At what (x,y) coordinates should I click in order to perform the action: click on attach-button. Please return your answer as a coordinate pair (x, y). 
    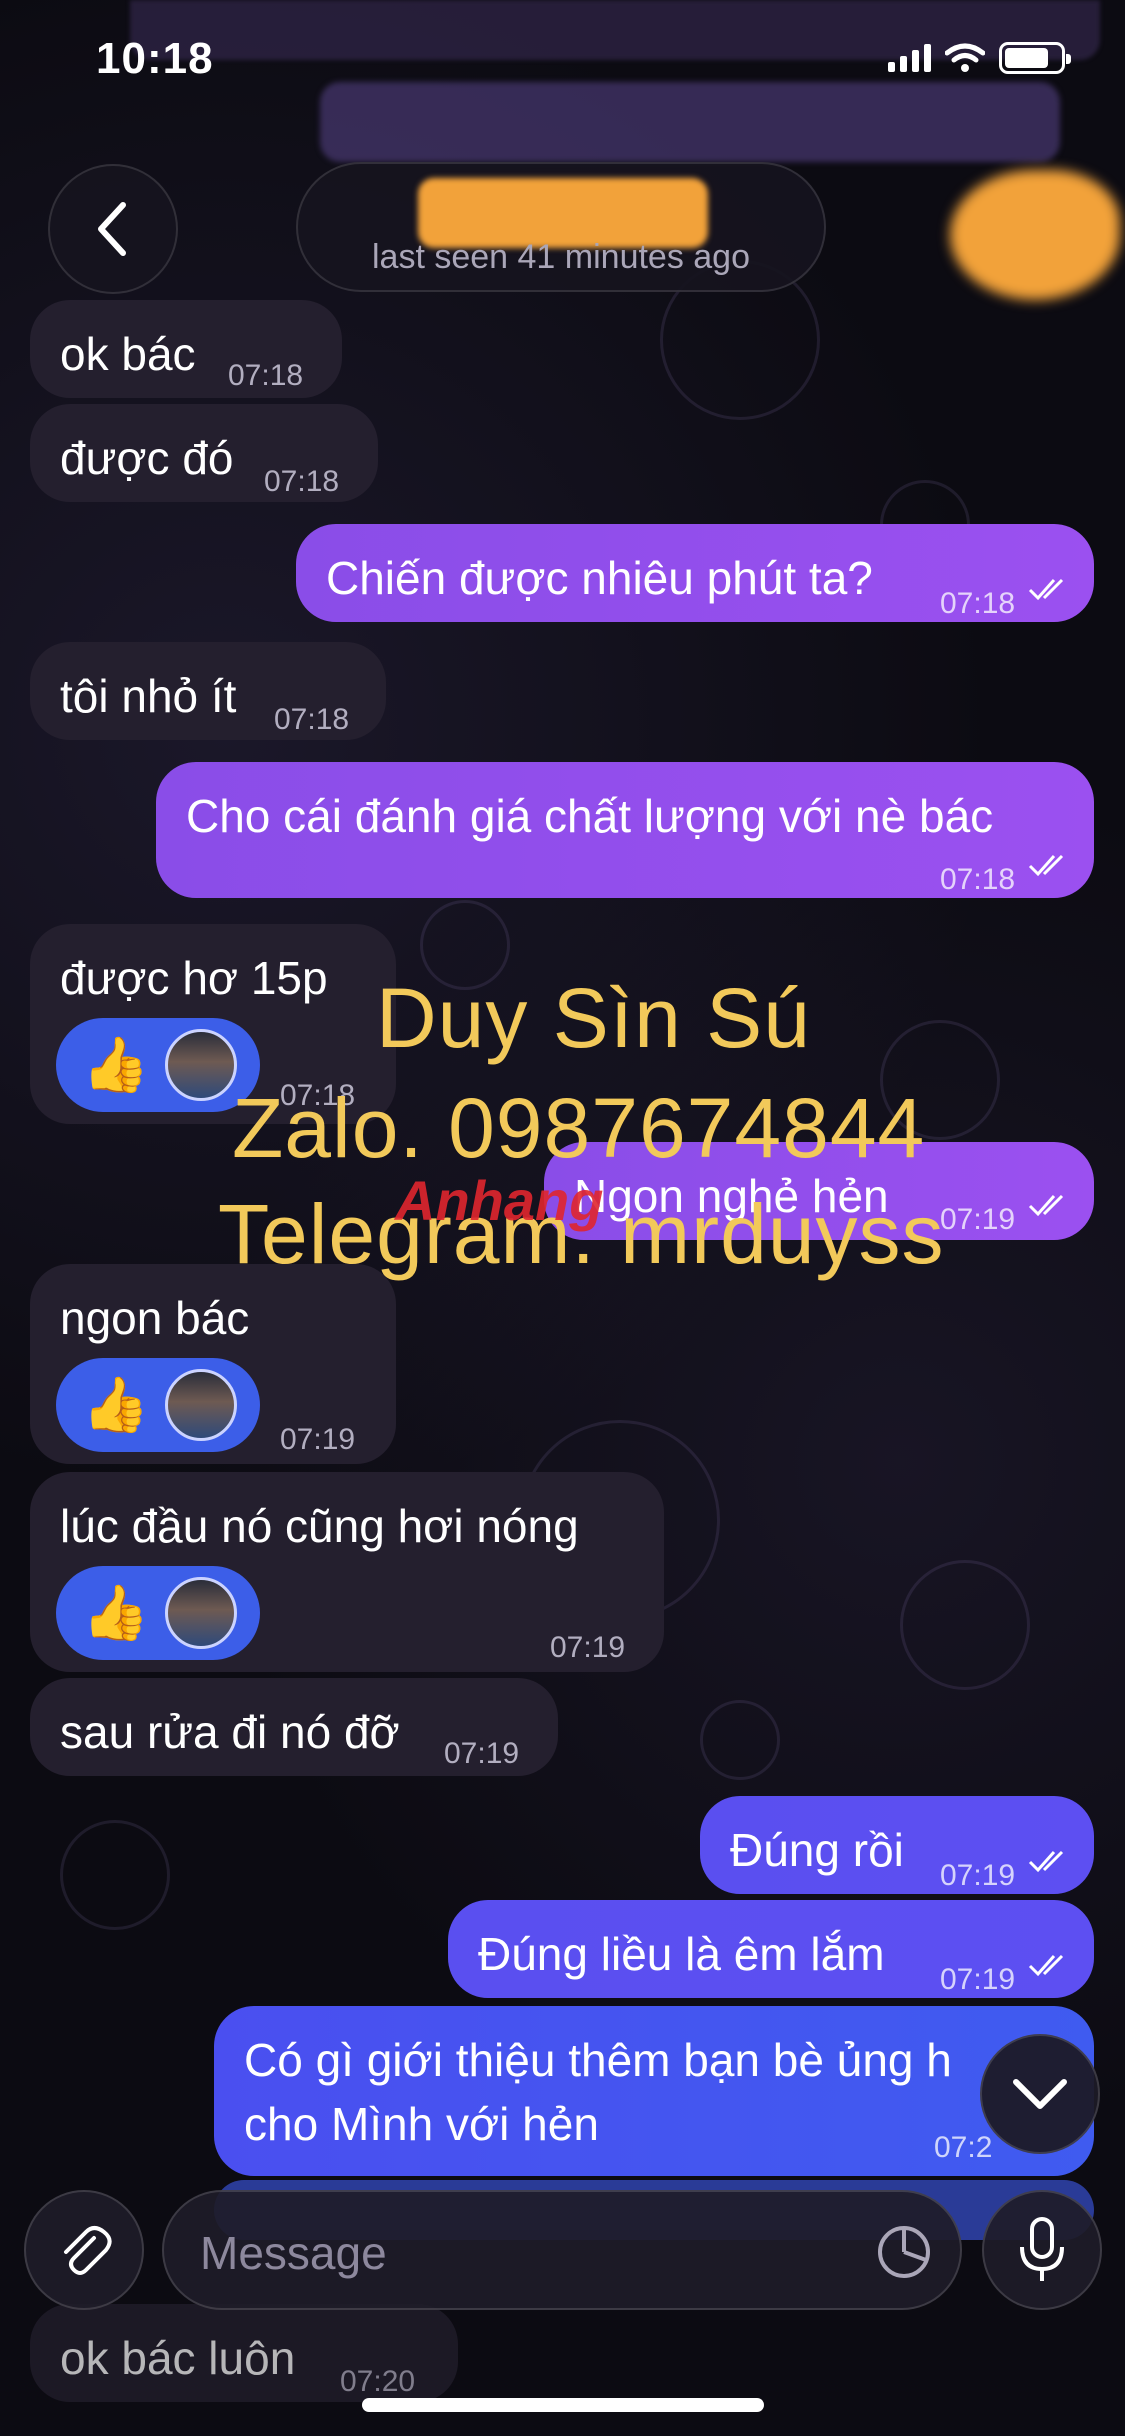
    Looking at the image, I should click on (84, 2250).